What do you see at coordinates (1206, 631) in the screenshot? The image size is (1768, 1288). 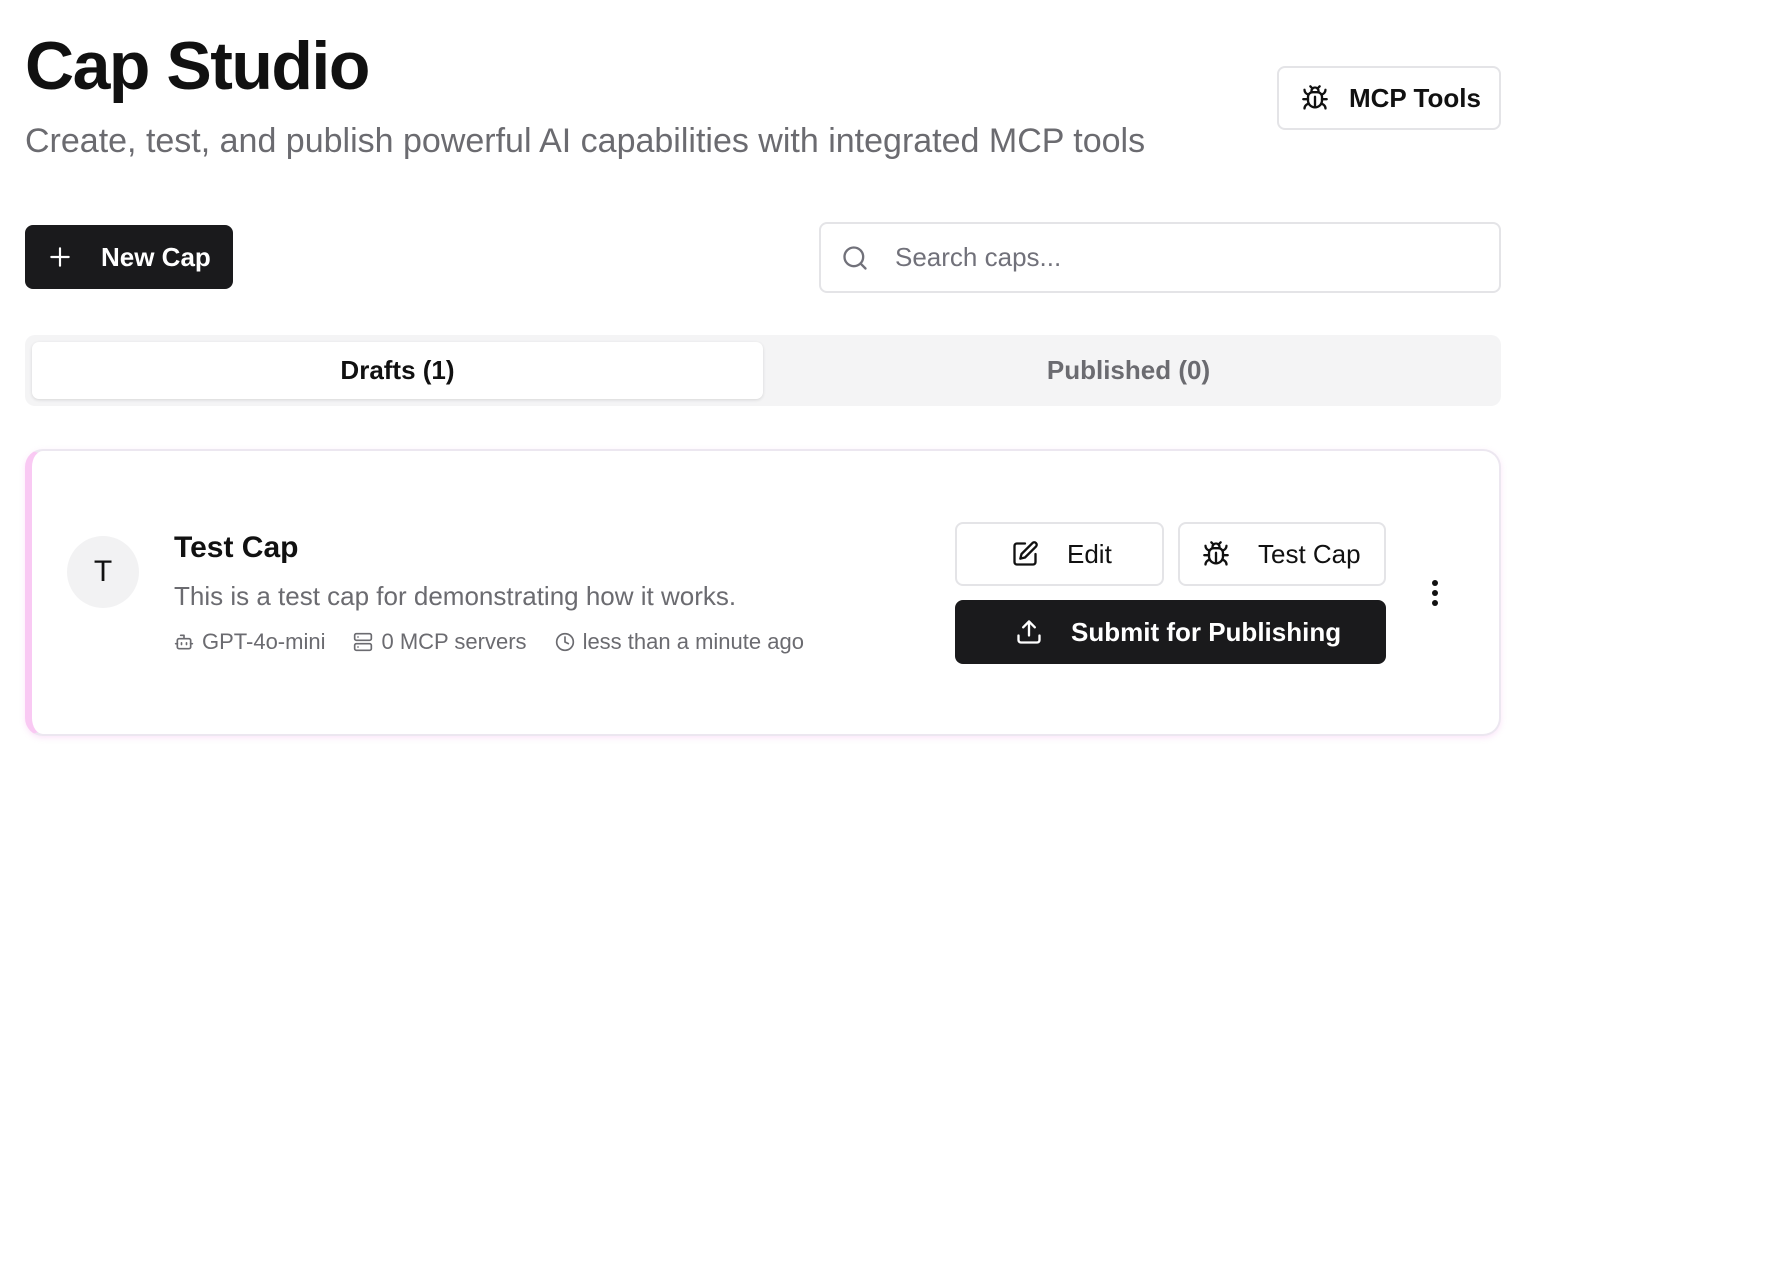 I see `submit-label: Submit for Publishing` at bounding box center [1206, 631].